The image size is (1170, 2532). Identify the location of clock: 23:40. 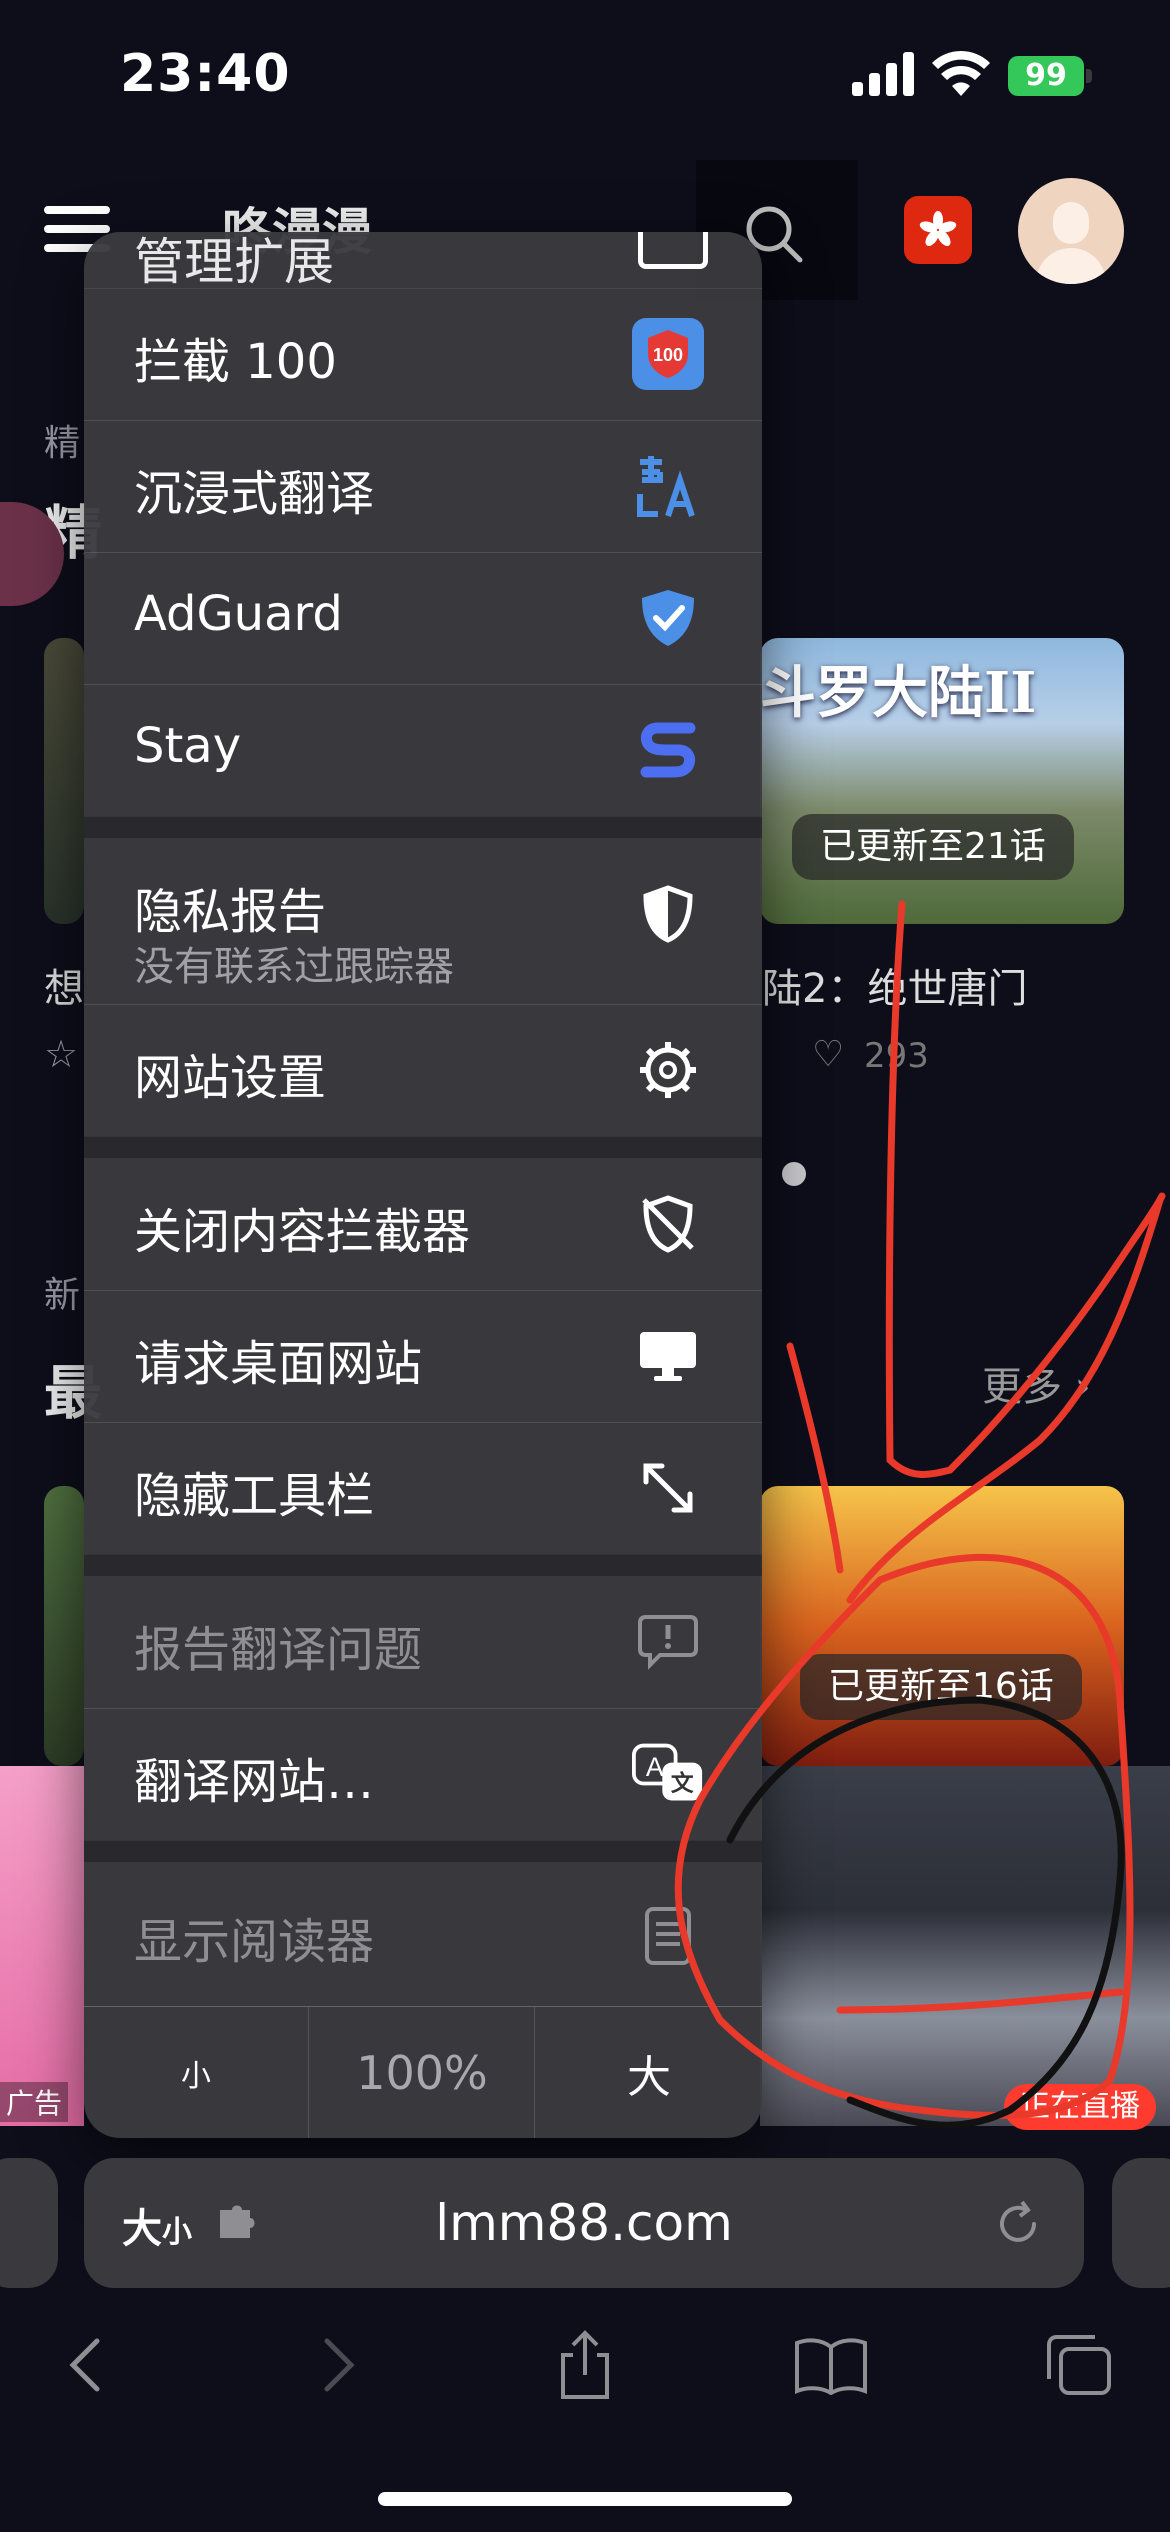
(205, 74).